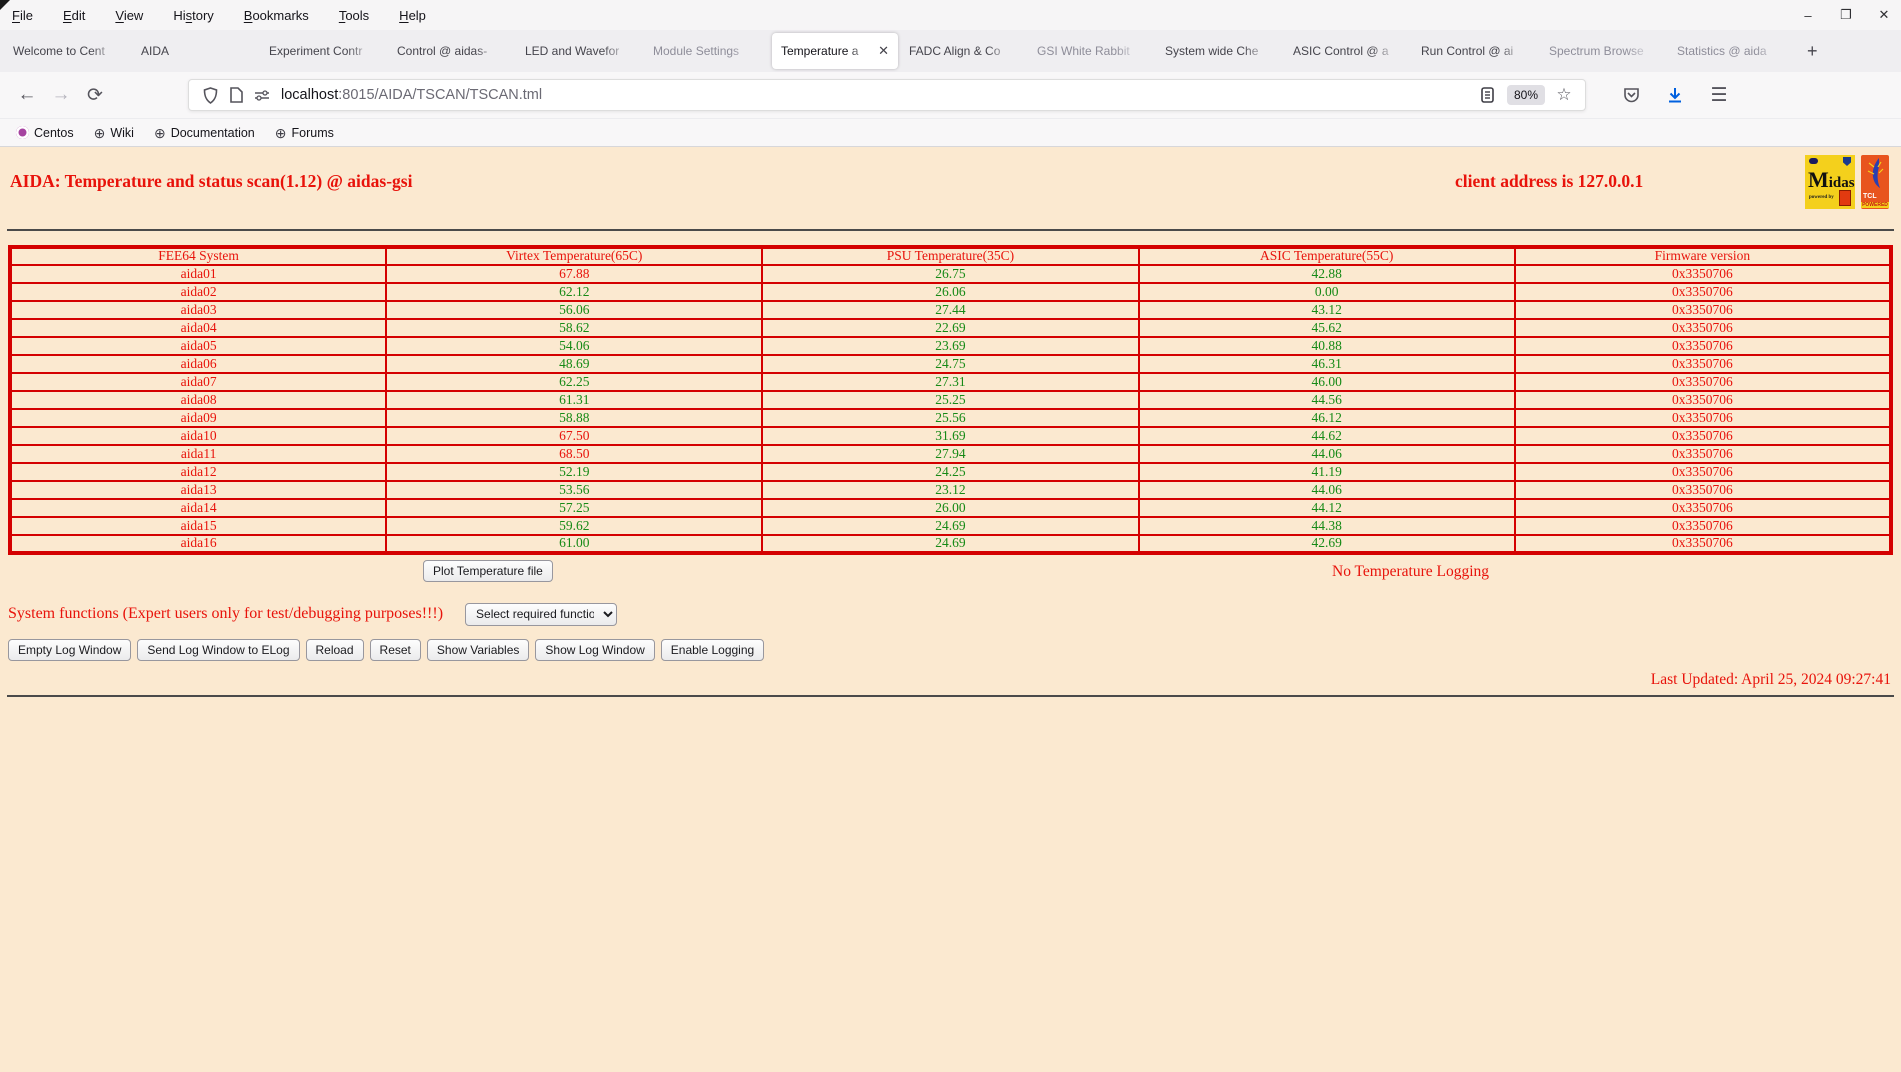 Image resolution: width=1901 pixels, height=1072 pixels. What do you see at coordinates (218, 650) in the screenshot?
I see `send-log-window-to-elog-button: Send Log Window to ELog` at bounding box center [218, 650].